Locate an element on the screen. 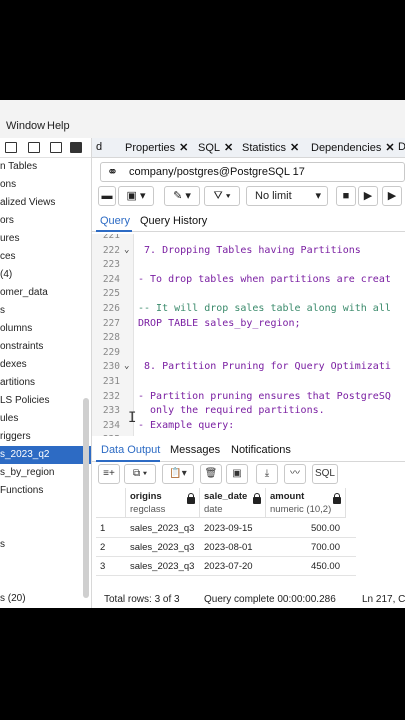 The width and height of the screenshot is (405, 720). table-row: 2 sales_2023_q3 2023-08-01 700.00 is located at coordinates (226, 547).